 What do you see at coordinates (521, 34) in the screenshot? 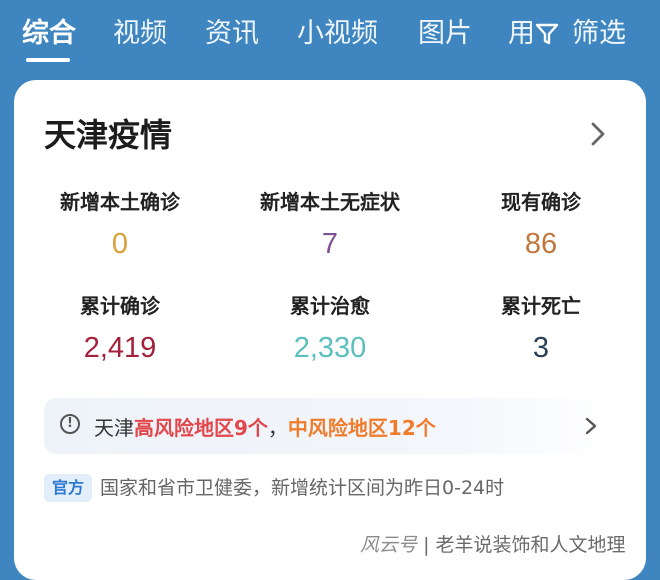
I see `tab-partial: 用` at bounding box center [521, 34].